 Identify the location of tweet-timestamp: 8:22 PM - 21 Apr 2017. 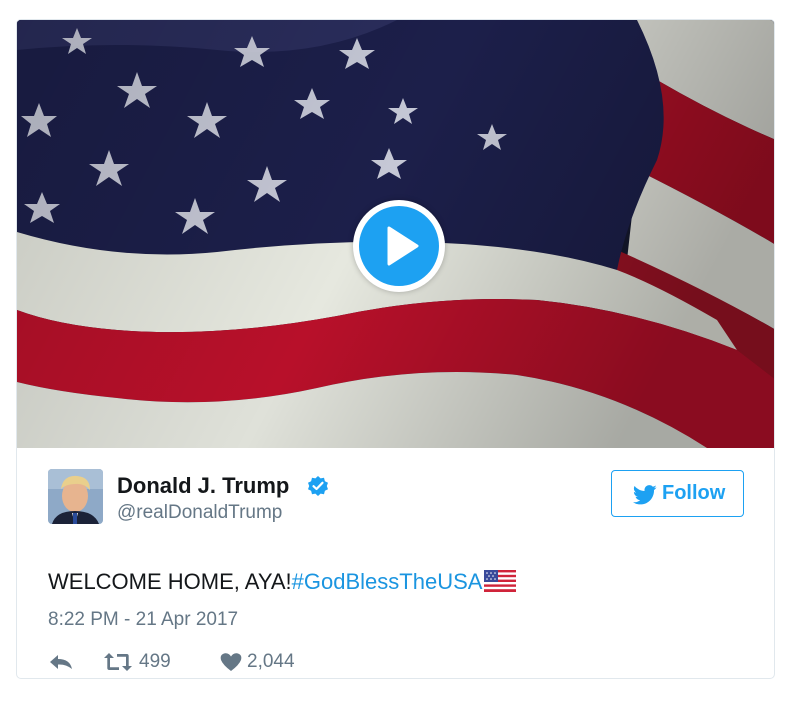
(143, 620).